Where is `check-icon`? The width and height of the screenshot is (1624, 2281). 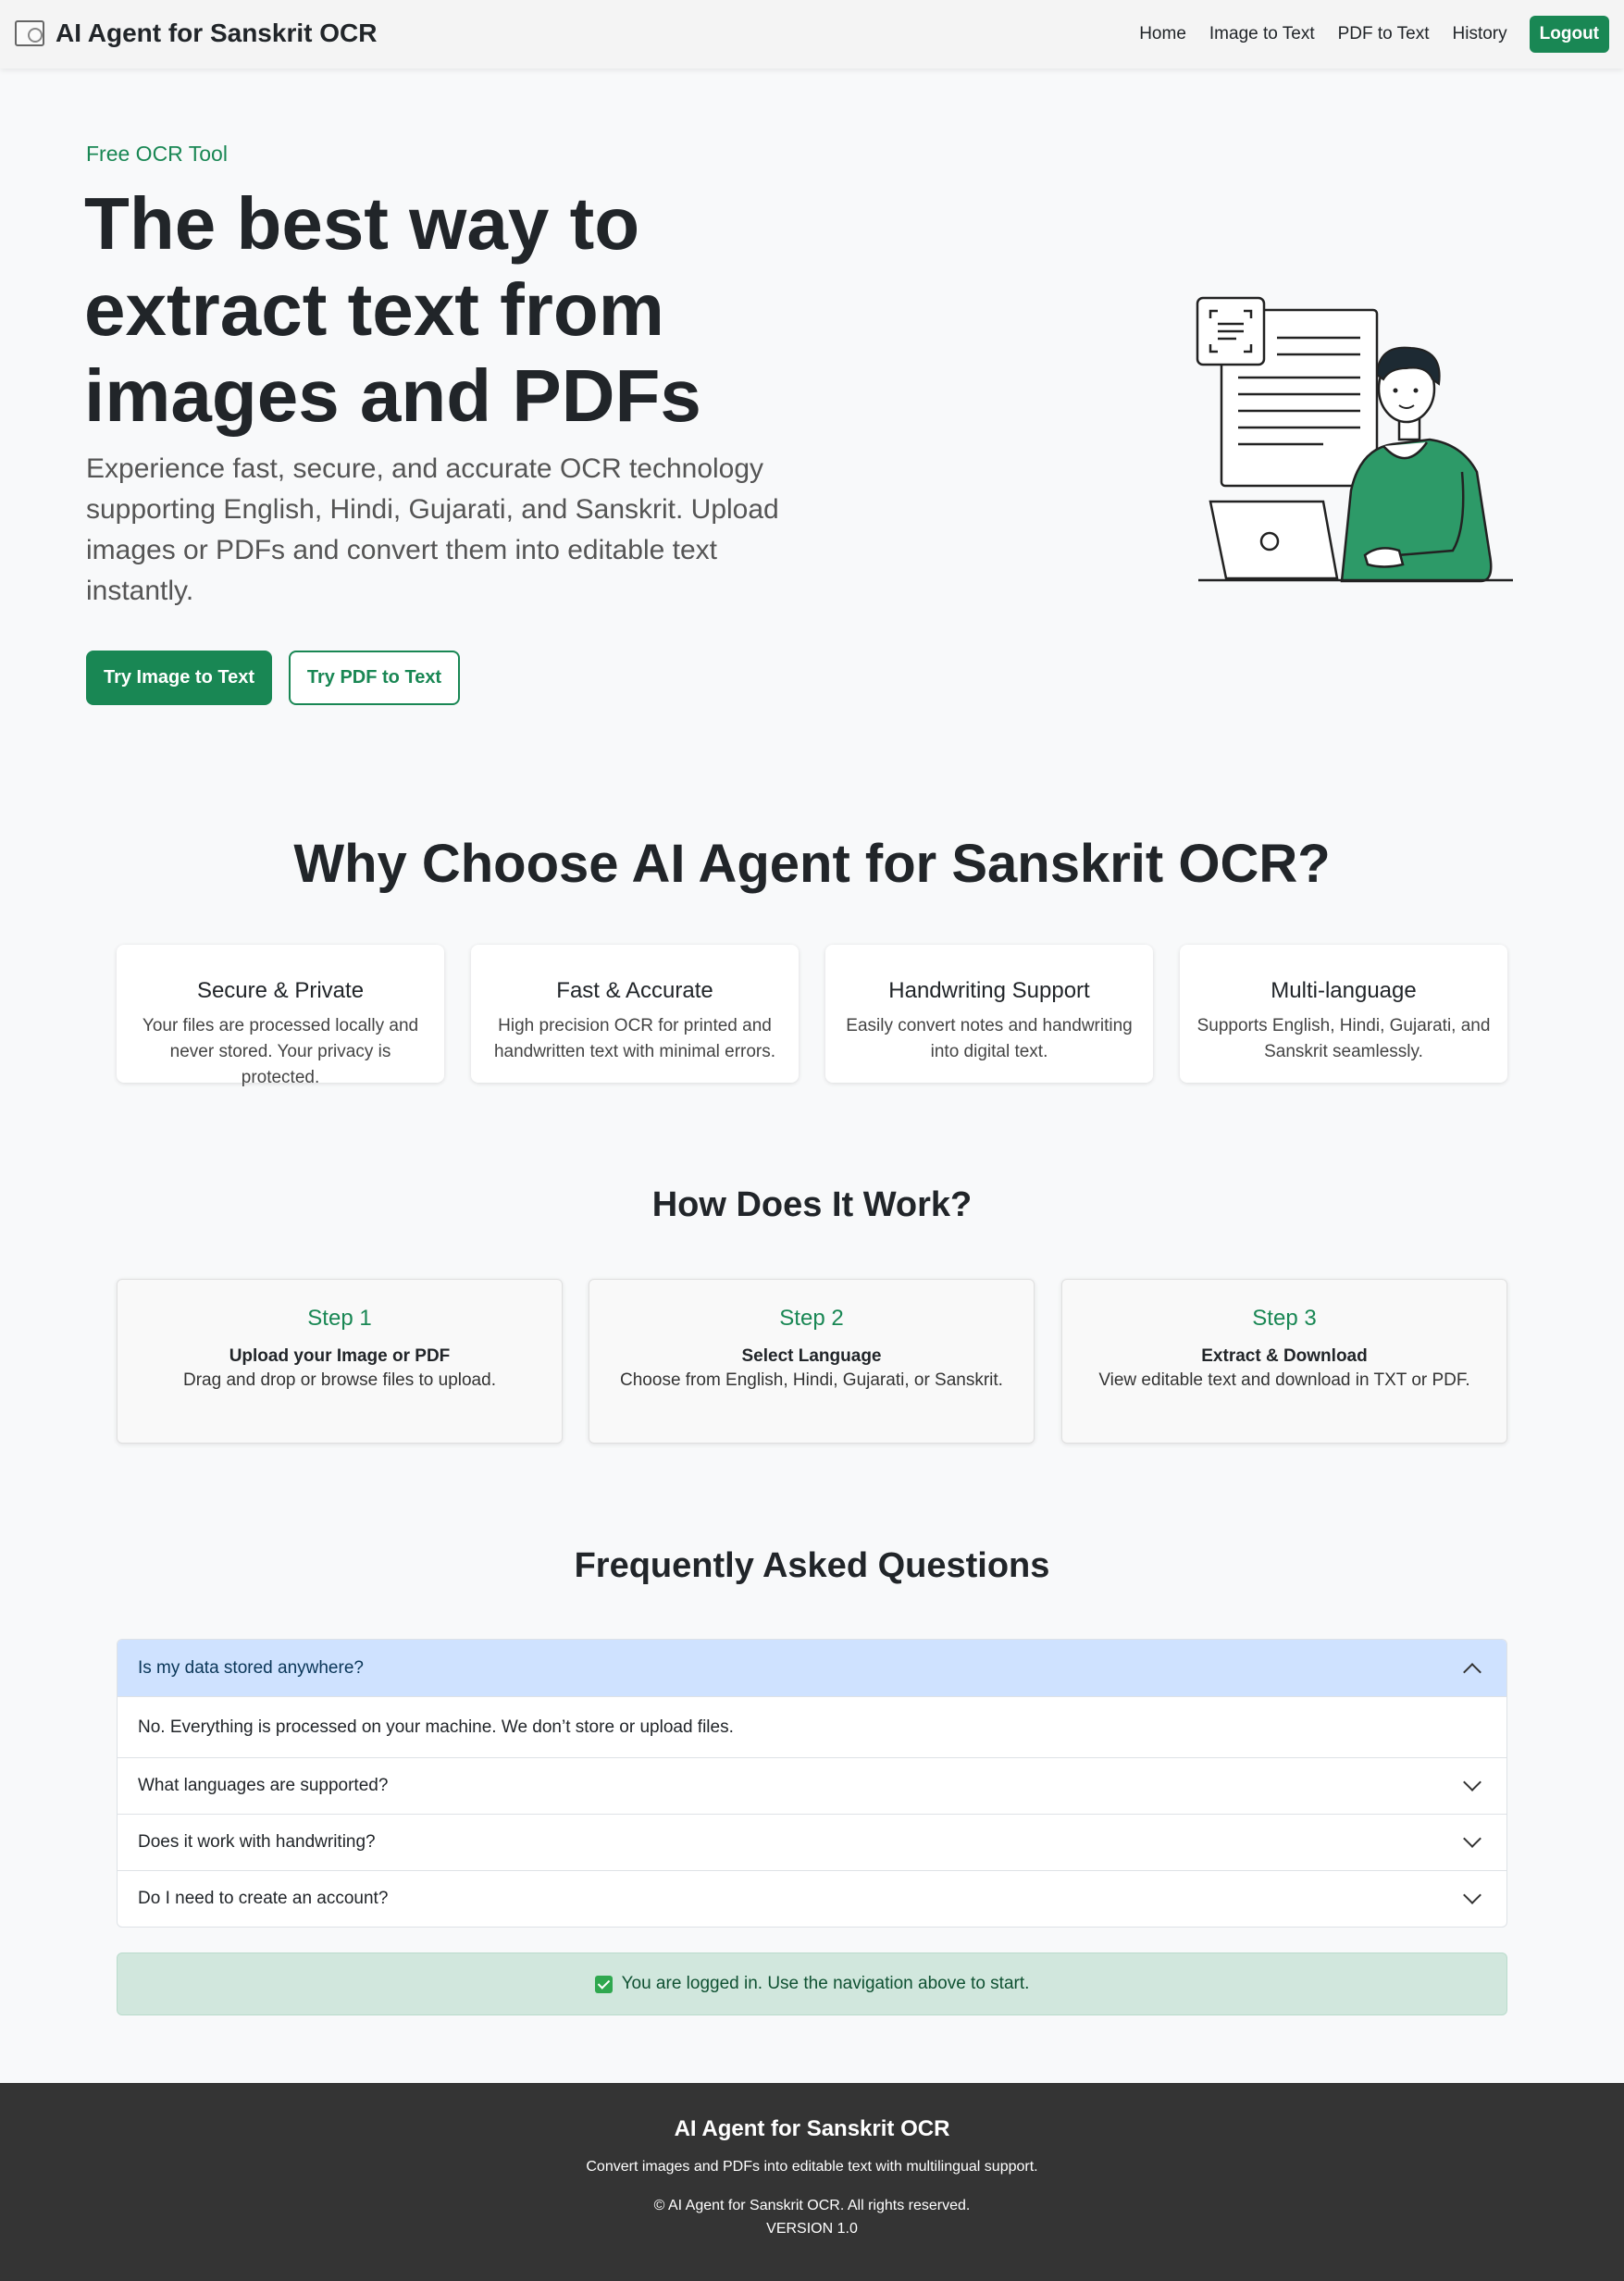
check-icon is located at coordinates (603, 1984).